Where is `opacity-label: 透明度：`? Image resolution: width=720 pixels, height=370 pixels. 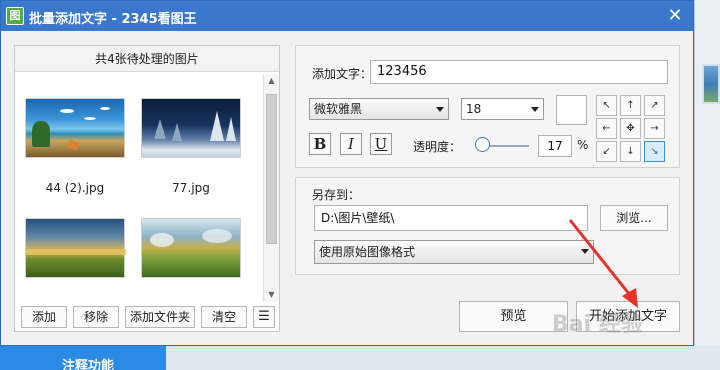
opacity-label: 透明度： is located at coordinates (437, 147).